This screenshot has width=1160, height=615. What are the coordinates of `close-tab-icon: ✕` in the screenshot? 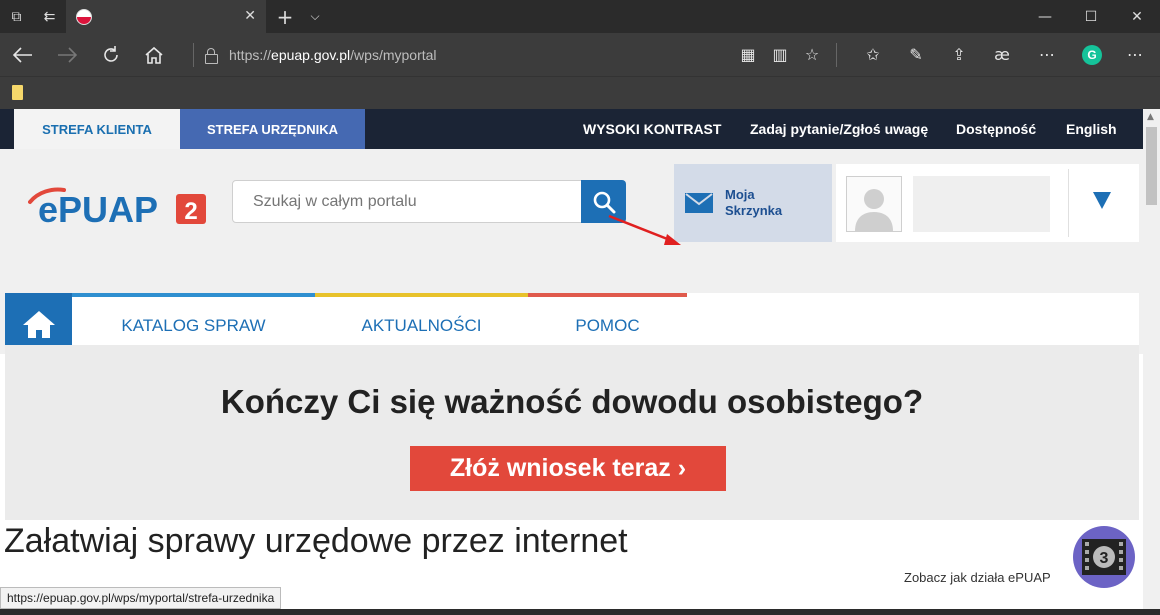 It's located at (250, 16).